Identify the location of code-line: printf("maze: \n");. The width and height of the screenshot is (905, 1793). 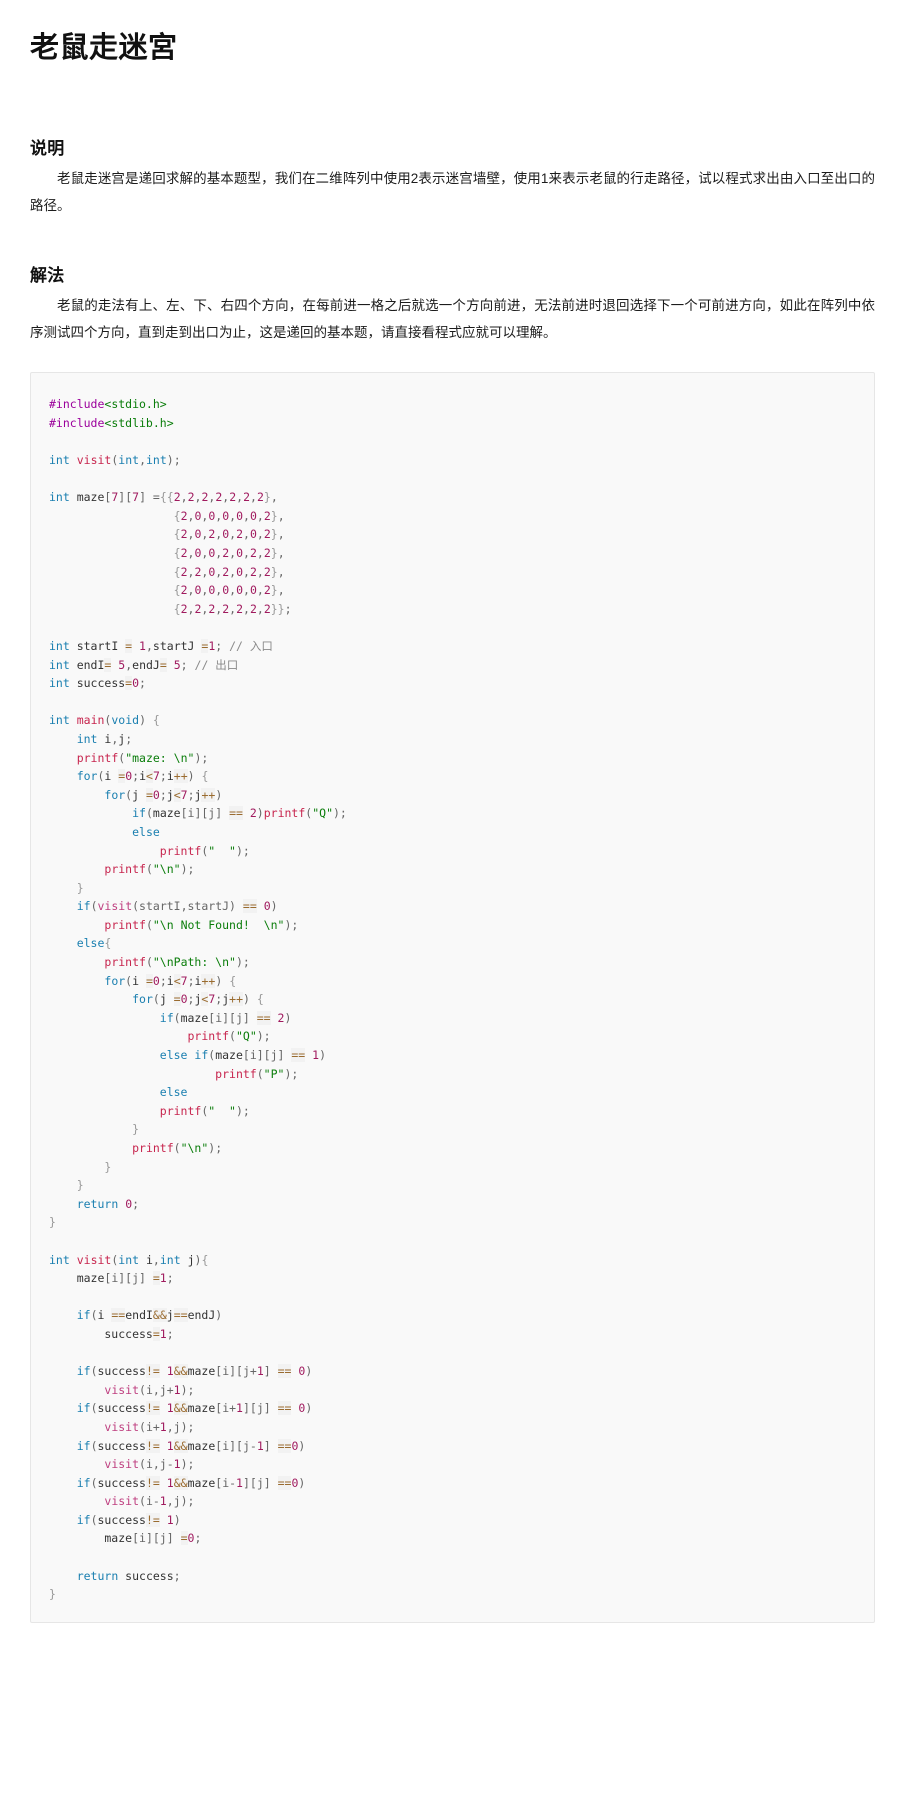
(452, 758).